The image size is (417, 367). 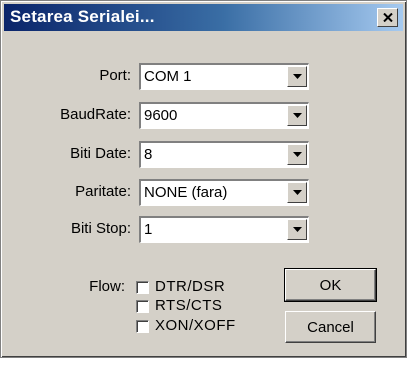 What do you see at coordinates (224, 154) in the screenshot?
I see `databits-select: 8` at bounding box center [224, 154].